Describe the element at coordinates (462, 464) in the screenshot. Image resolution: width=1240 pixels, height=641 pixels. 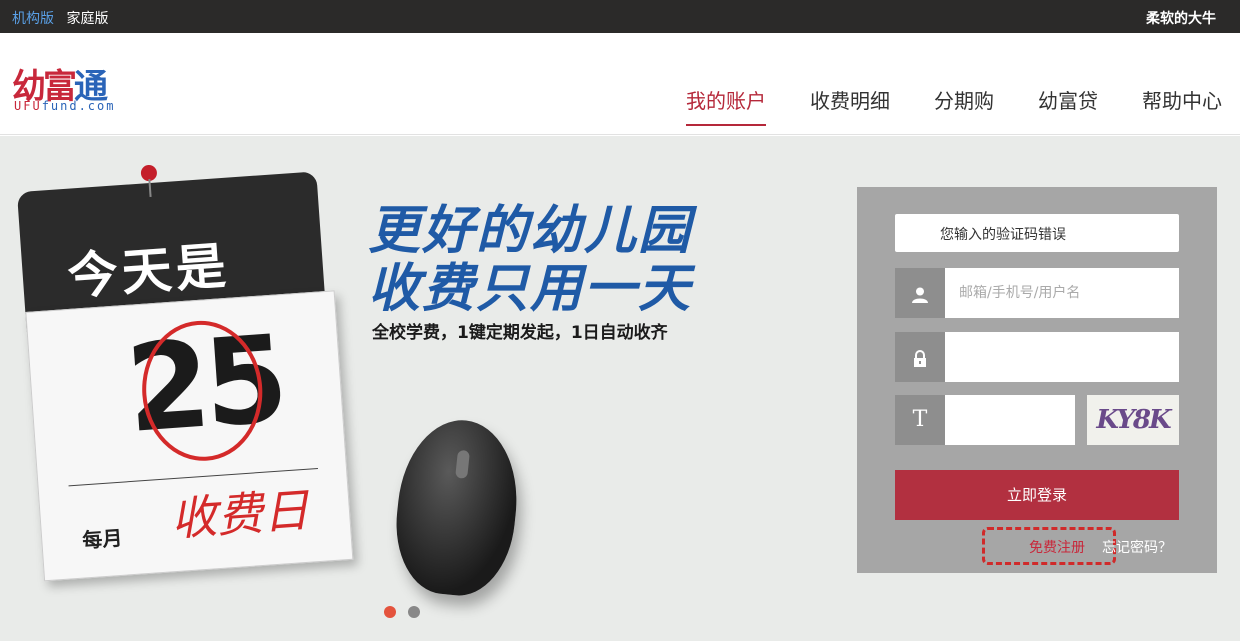
I see `mouse-wheel` at that location.